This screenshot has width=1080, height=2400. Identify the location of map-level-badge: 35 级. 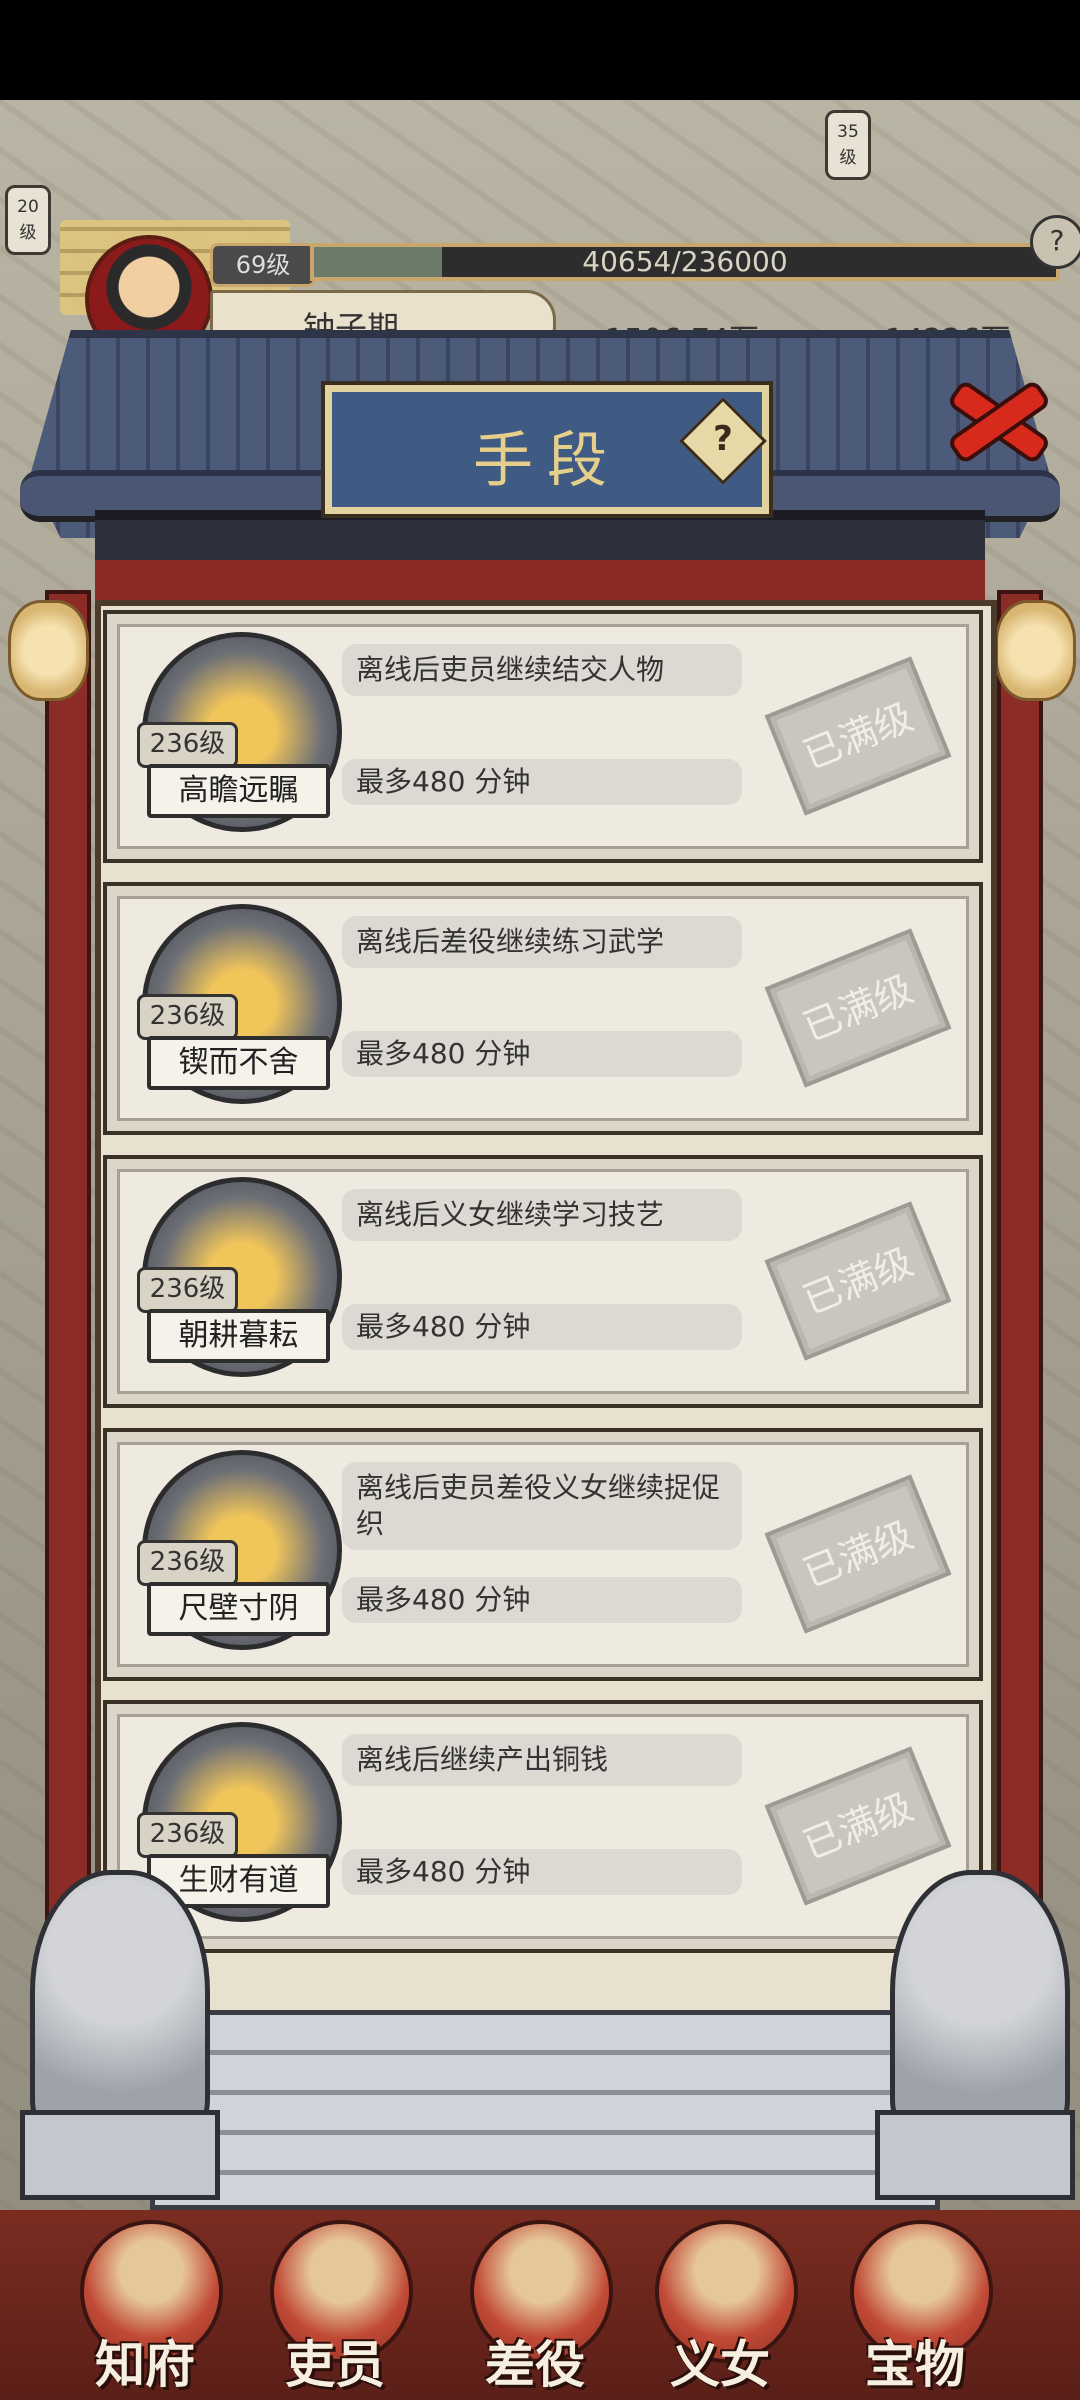
(848, 145).